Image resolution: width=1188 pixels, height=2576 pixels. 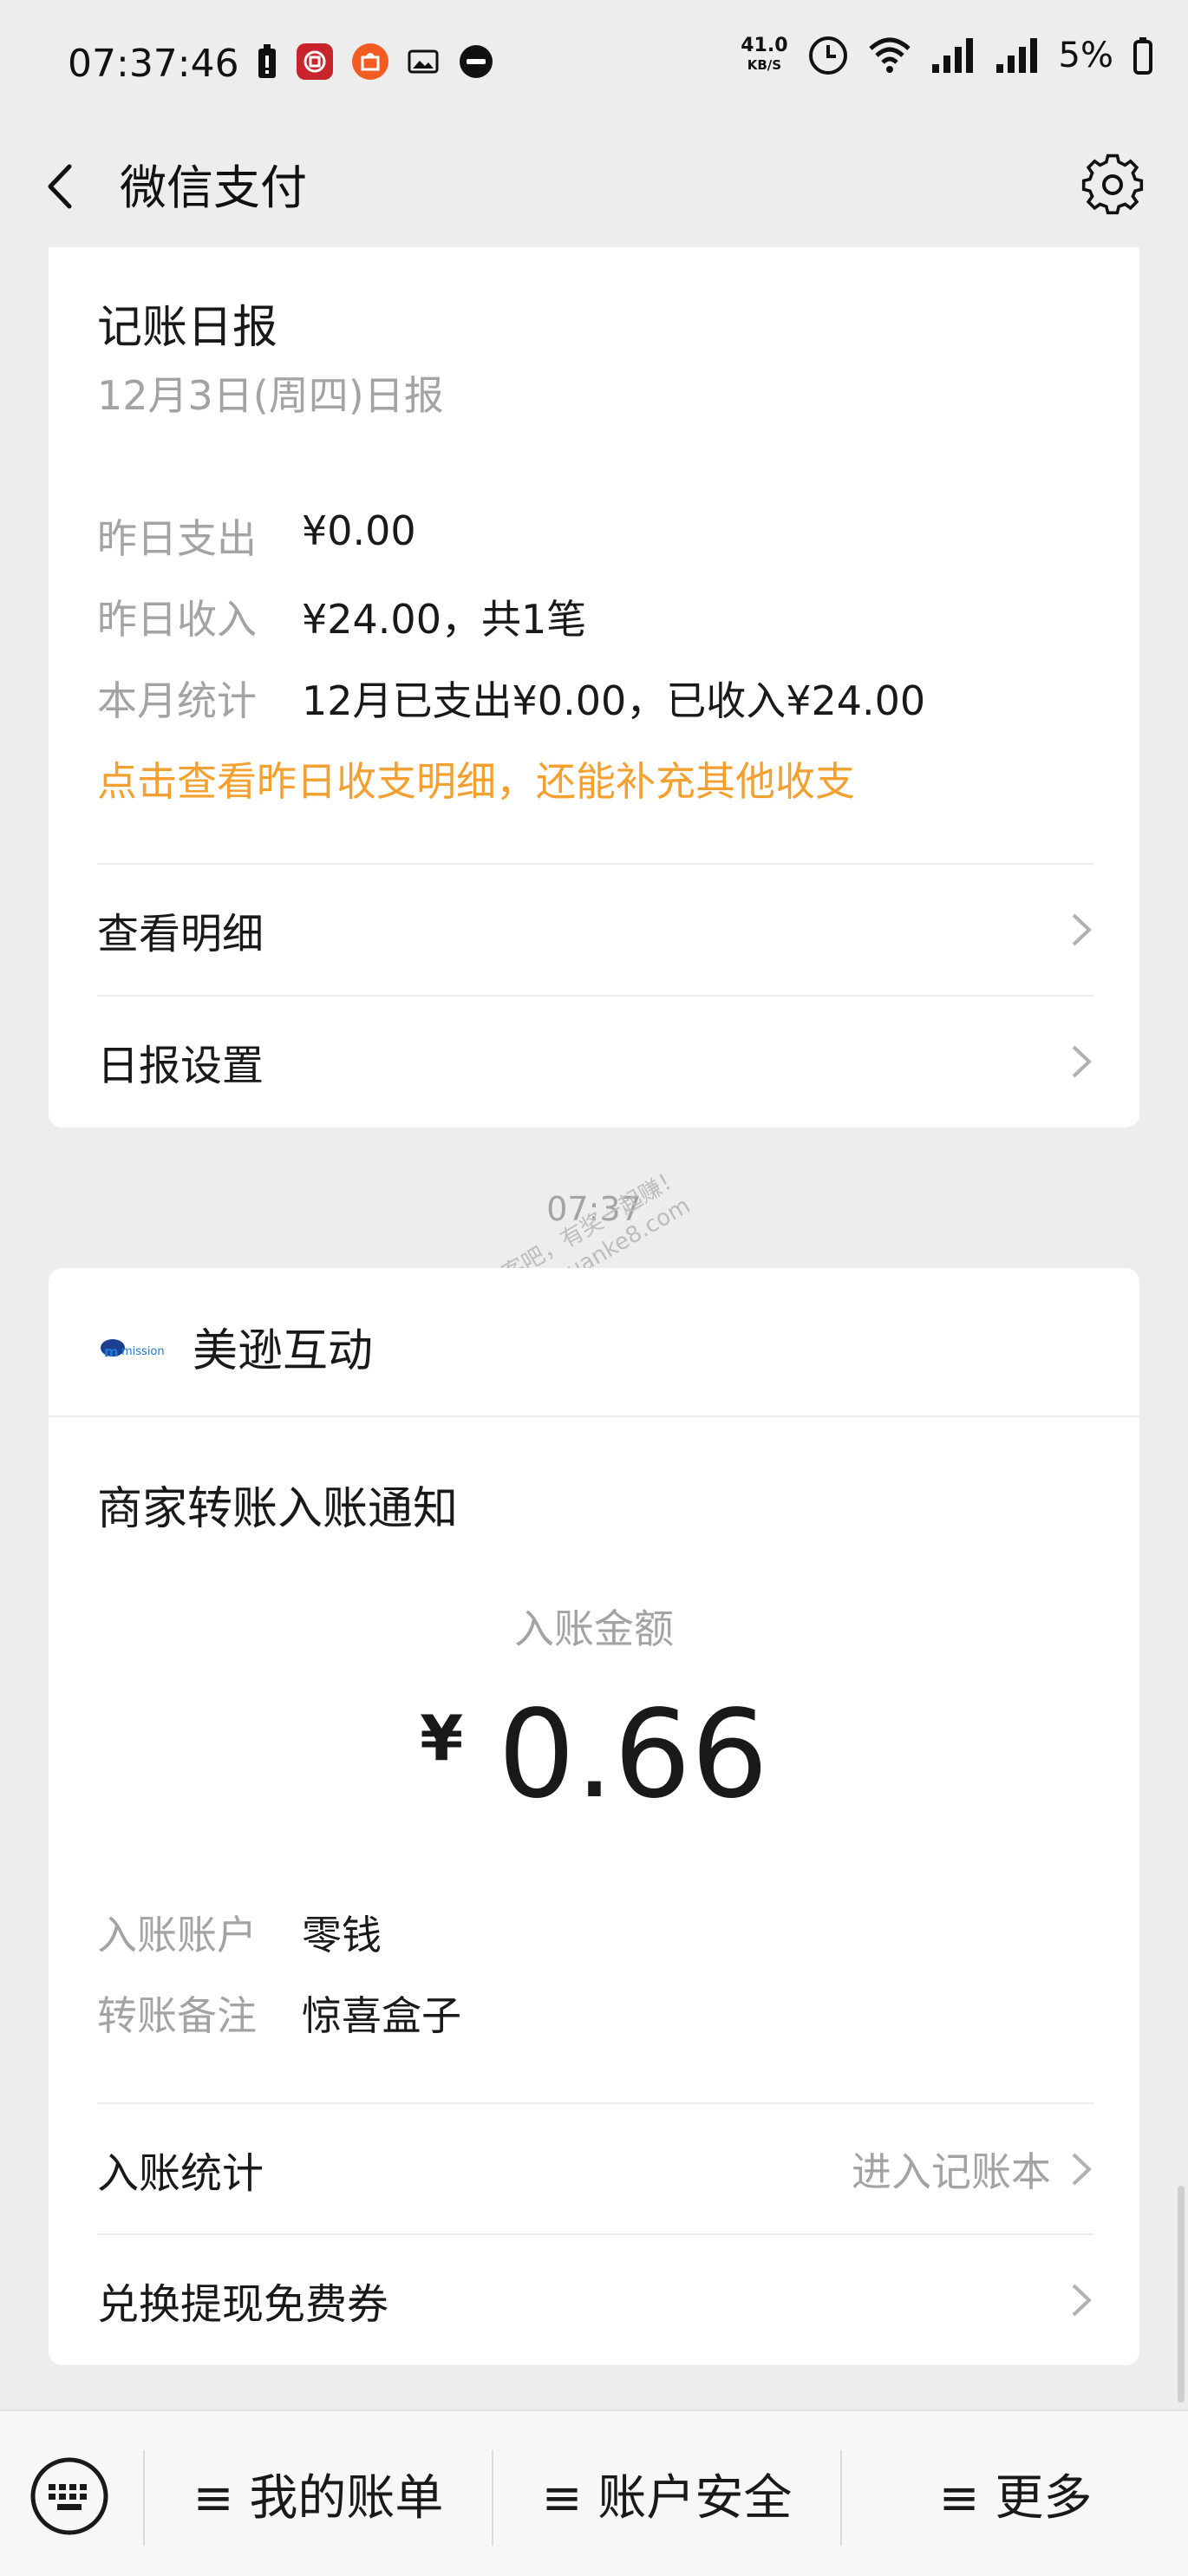 What do you see at coordinates (1181, 2294) in the screenshot?
I see `scrollbar` at bounding box center [1181, 2294].